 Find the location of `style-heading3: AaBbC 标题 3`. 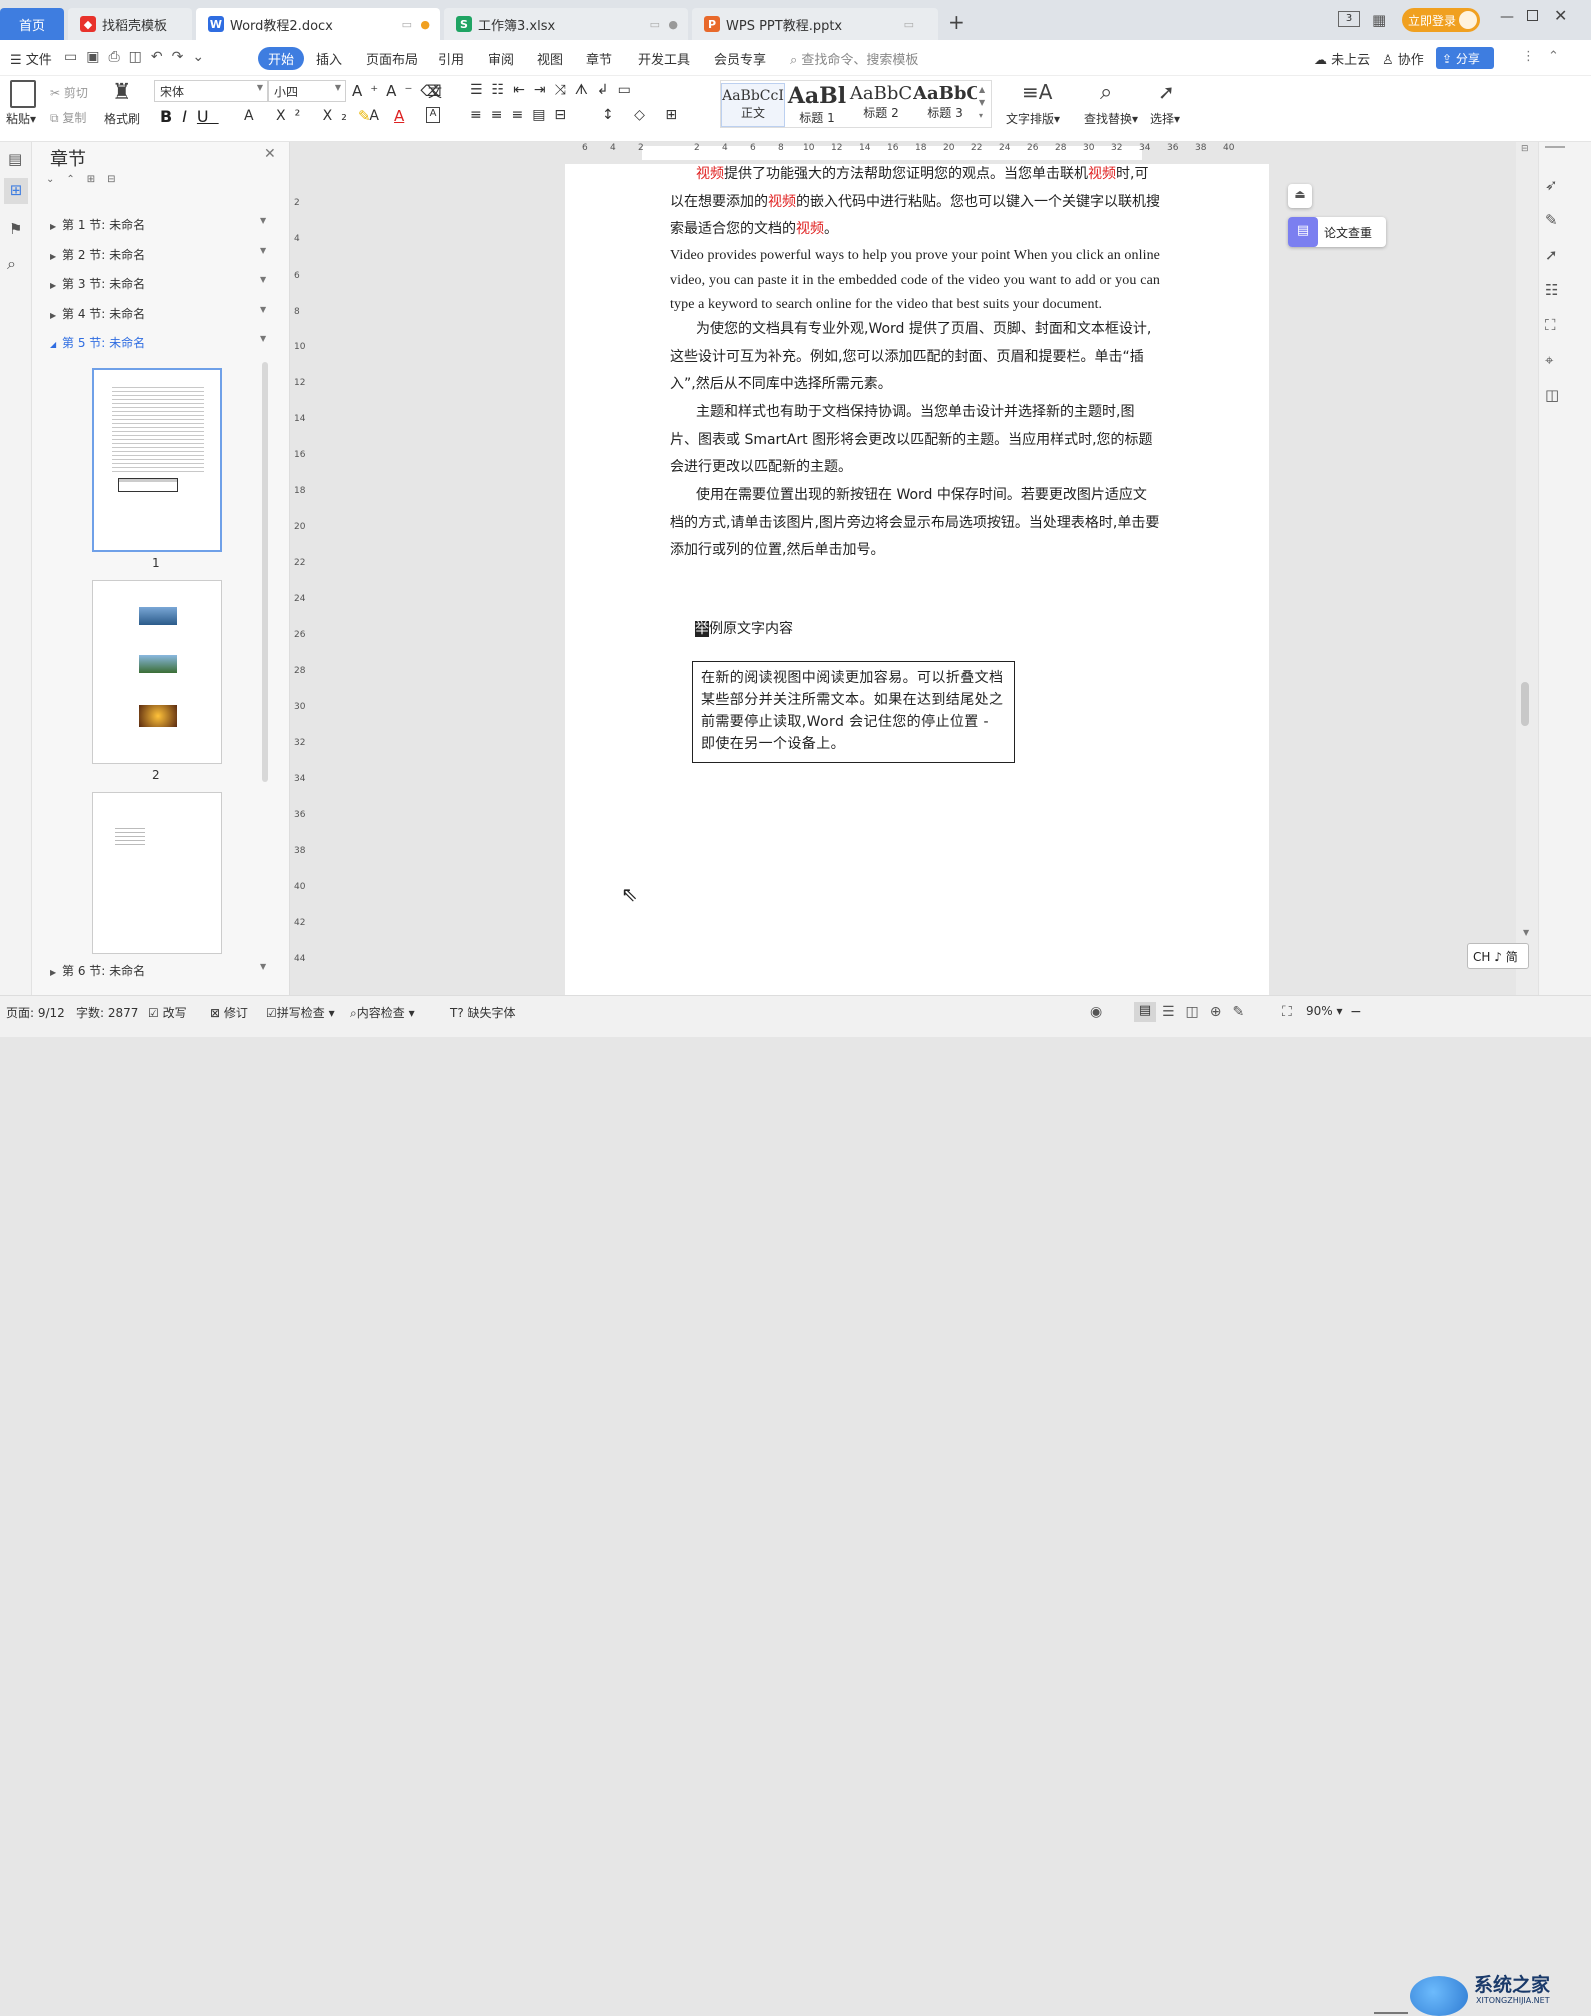

style-heading3: AaBbC 标题 3 is located at coordinates (945, 105).